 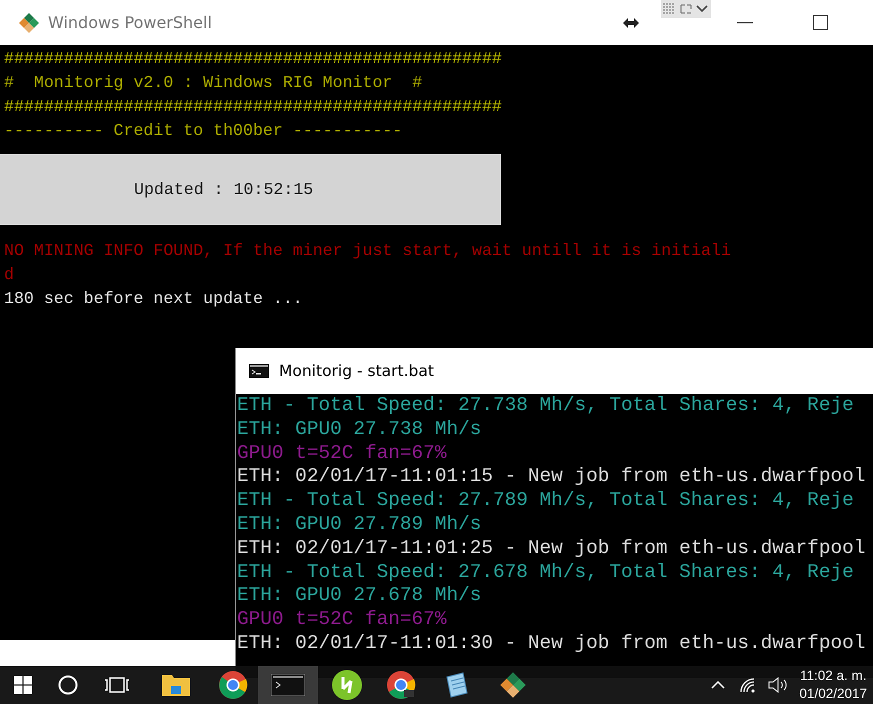 I want to click on console-line: ETH: GPU0 27.738 Mh/s, so click(x=359, y=430).